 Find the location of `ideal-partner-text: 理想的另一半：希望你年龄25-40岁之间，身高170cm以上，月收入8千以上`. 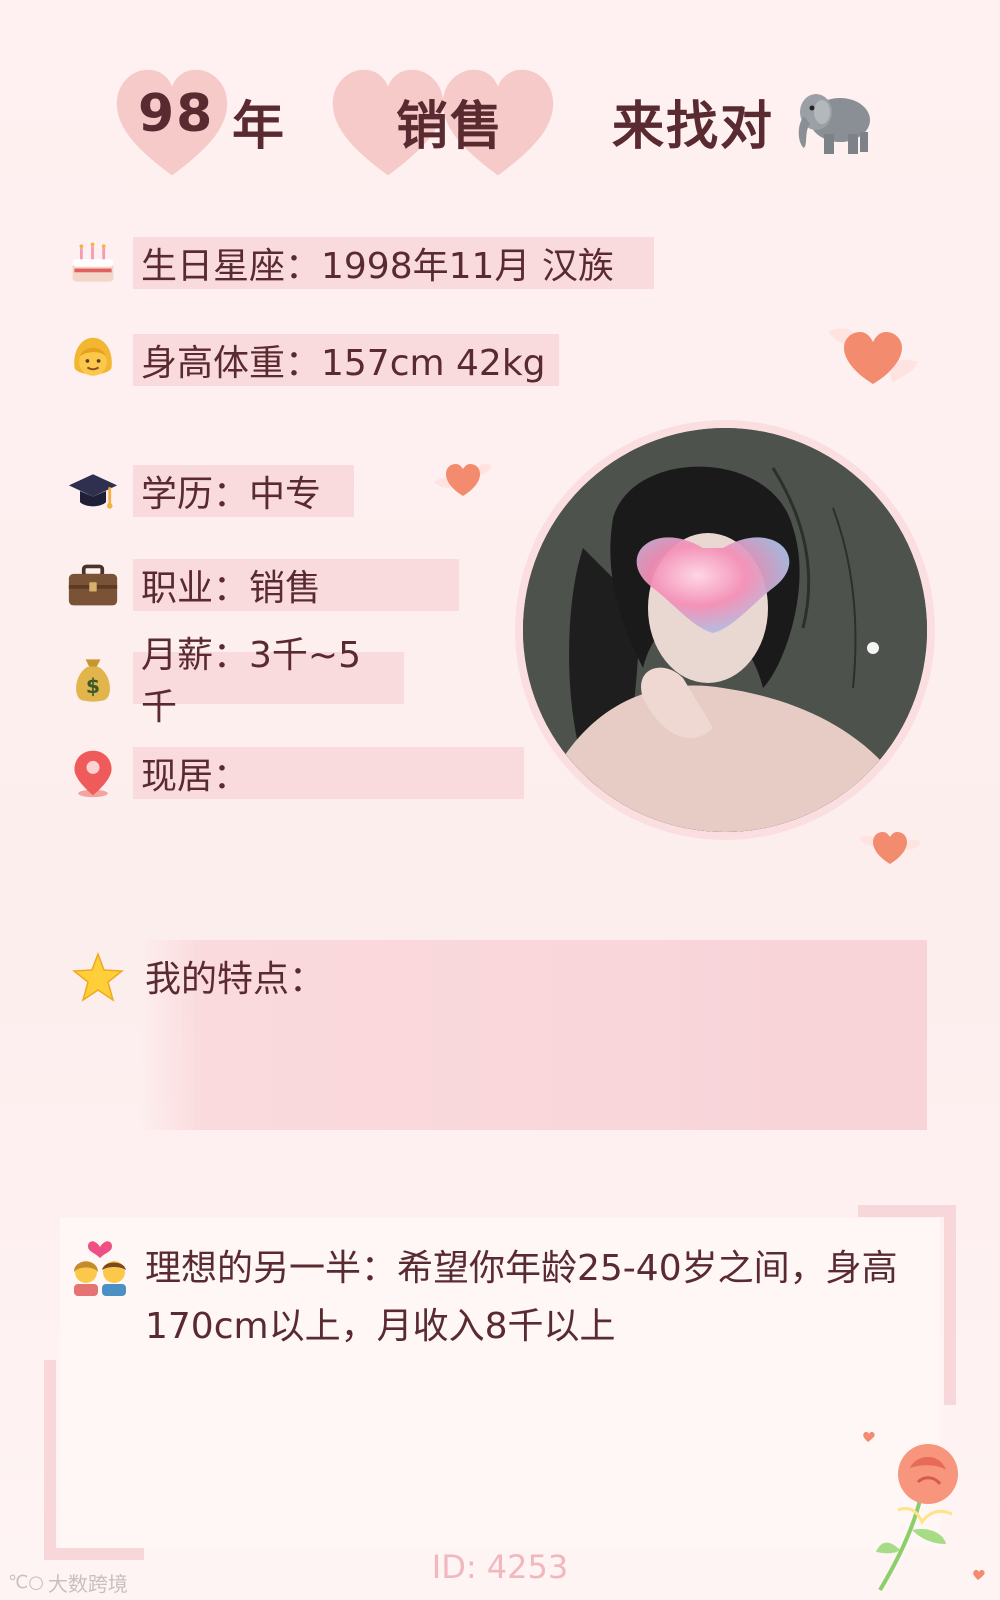

ideal-partner-text: 理想的另一半：希望你年龄25-40岁之间，身高170cm以上，月收入8千以上 is located at coordinates (521, 1297).